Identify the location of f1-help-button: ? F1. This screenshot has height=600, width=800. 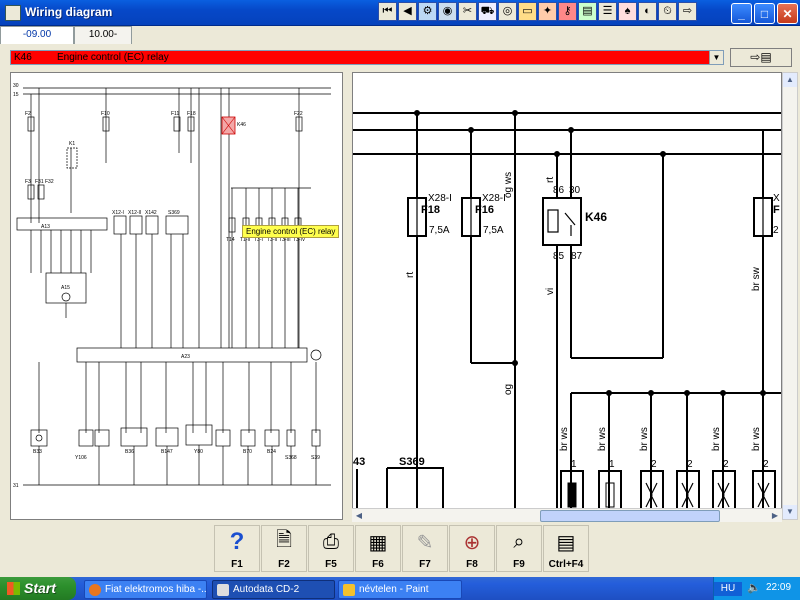
(237, 548).